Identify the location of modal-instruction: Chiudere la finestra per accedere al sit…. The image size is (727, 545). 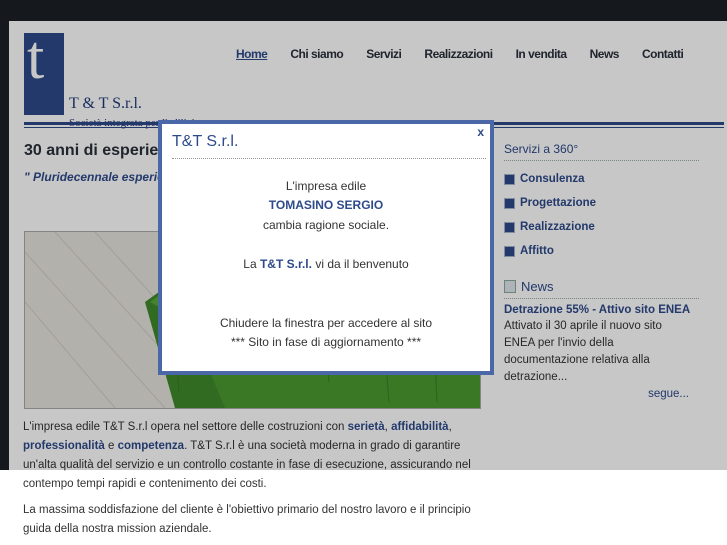
(326, 323).